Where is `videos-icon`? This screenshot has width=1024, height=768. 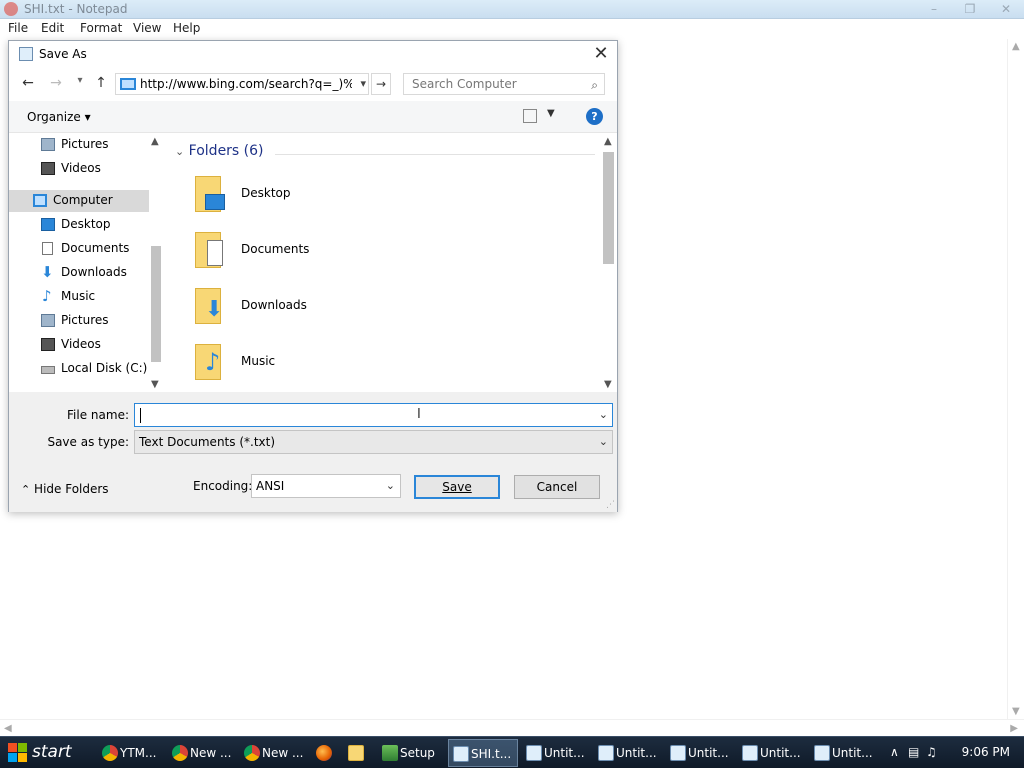 videos-icon is located at coordinates (48, 344).